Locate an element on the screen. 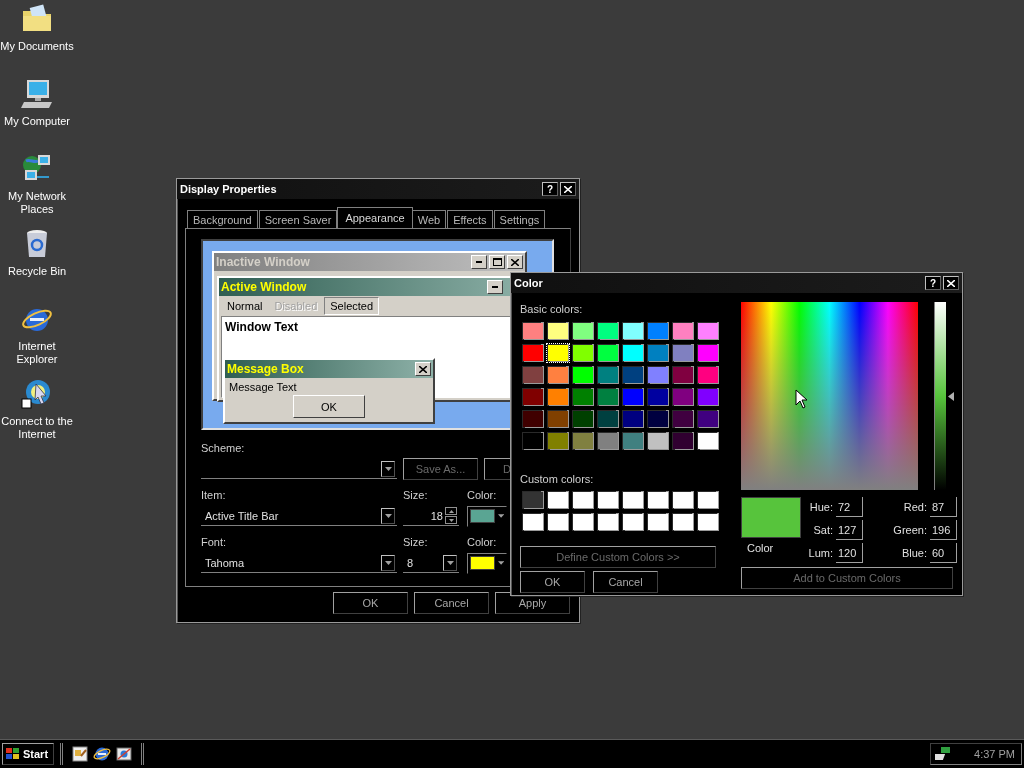  value-field: 60 is located at coordinates (943, 553).